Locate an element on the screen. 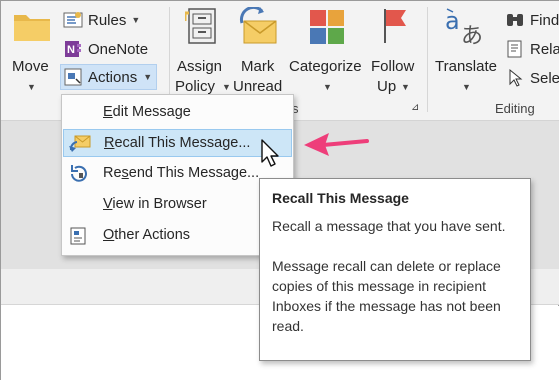  move-button: Move ▼ is located at coordinates (31, 49).